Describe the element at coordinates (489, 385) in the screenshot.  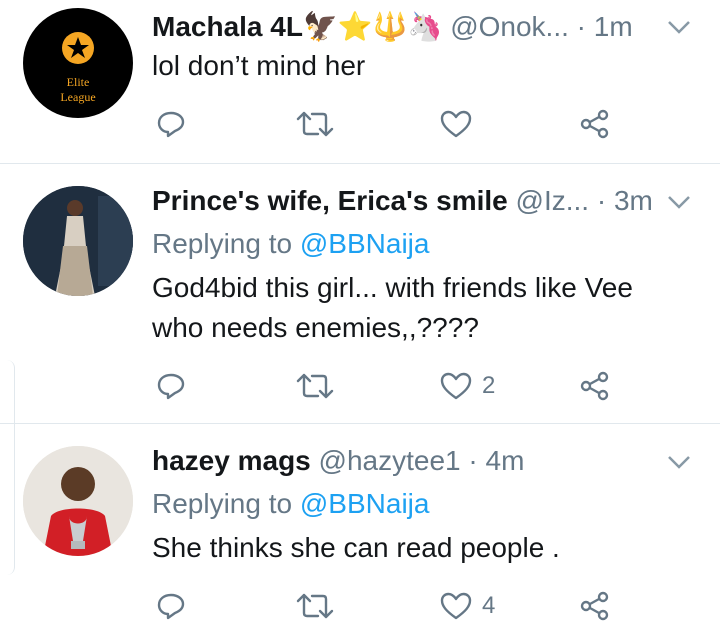
I see `like-count: 2` at that location.